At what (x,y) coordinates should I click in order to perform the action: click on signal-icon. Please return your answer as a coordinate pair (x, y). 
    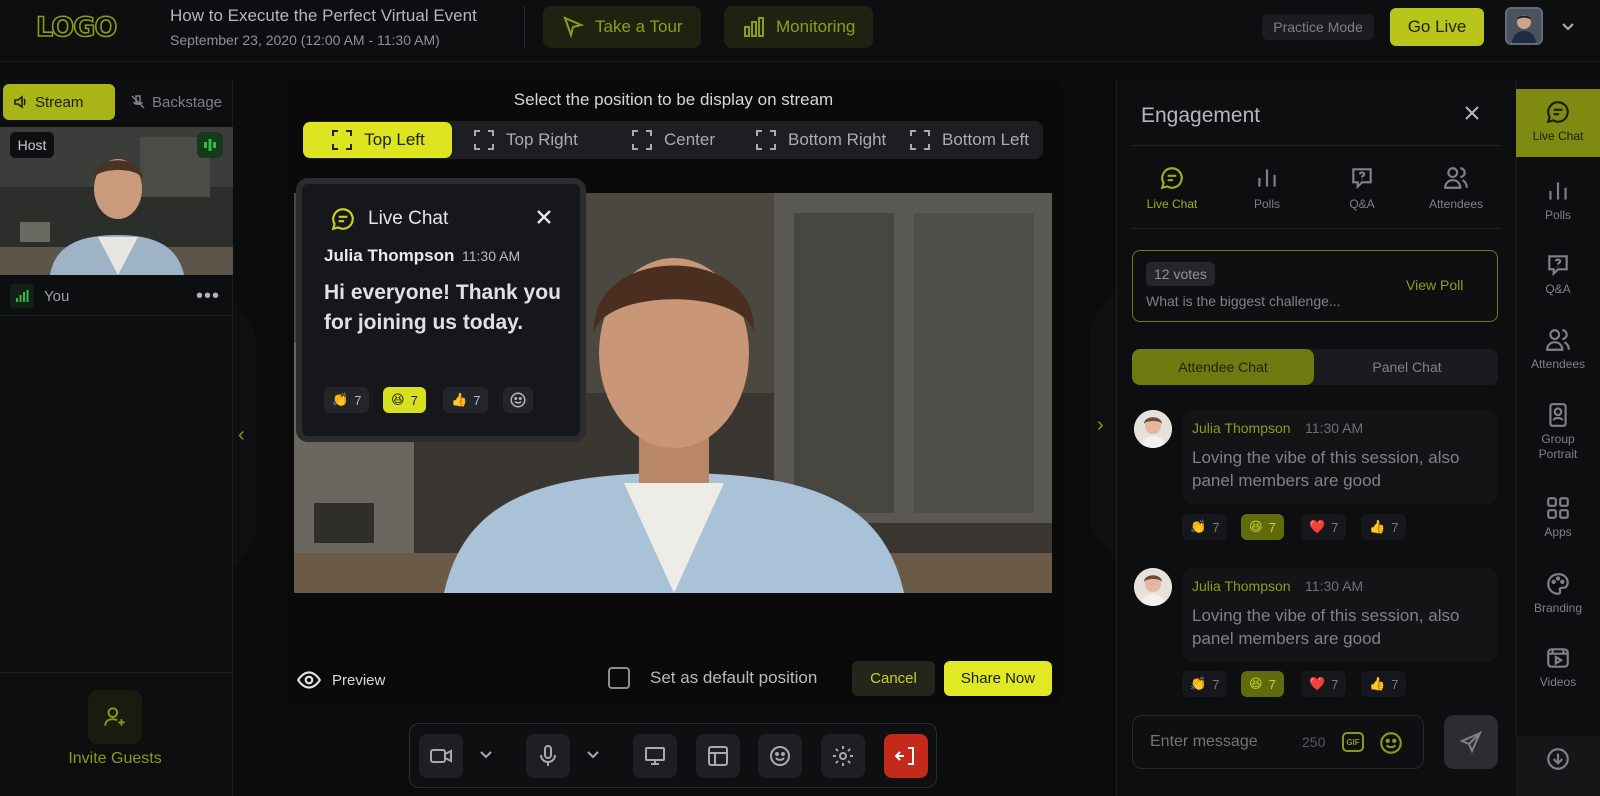
    Looking at the image, I should click on (22, 296).